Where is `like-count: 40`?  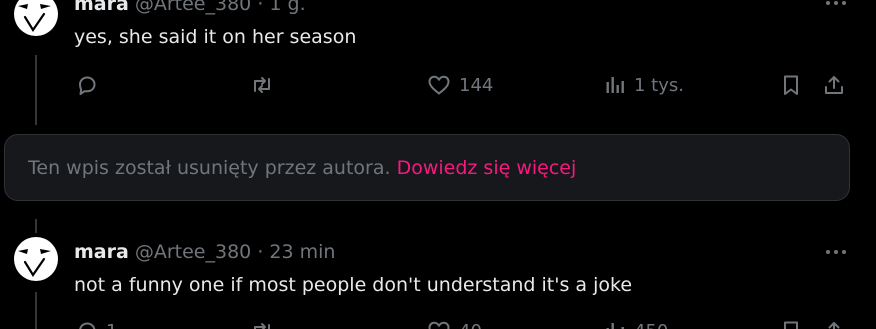 like-count: 40 is located at coordinates (470, 325).